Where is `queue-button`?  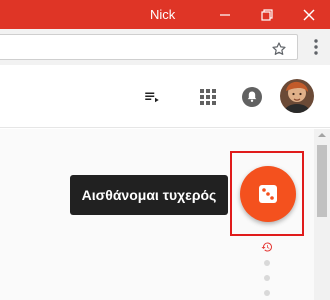 queue-button is located at coordinates (152, 97).